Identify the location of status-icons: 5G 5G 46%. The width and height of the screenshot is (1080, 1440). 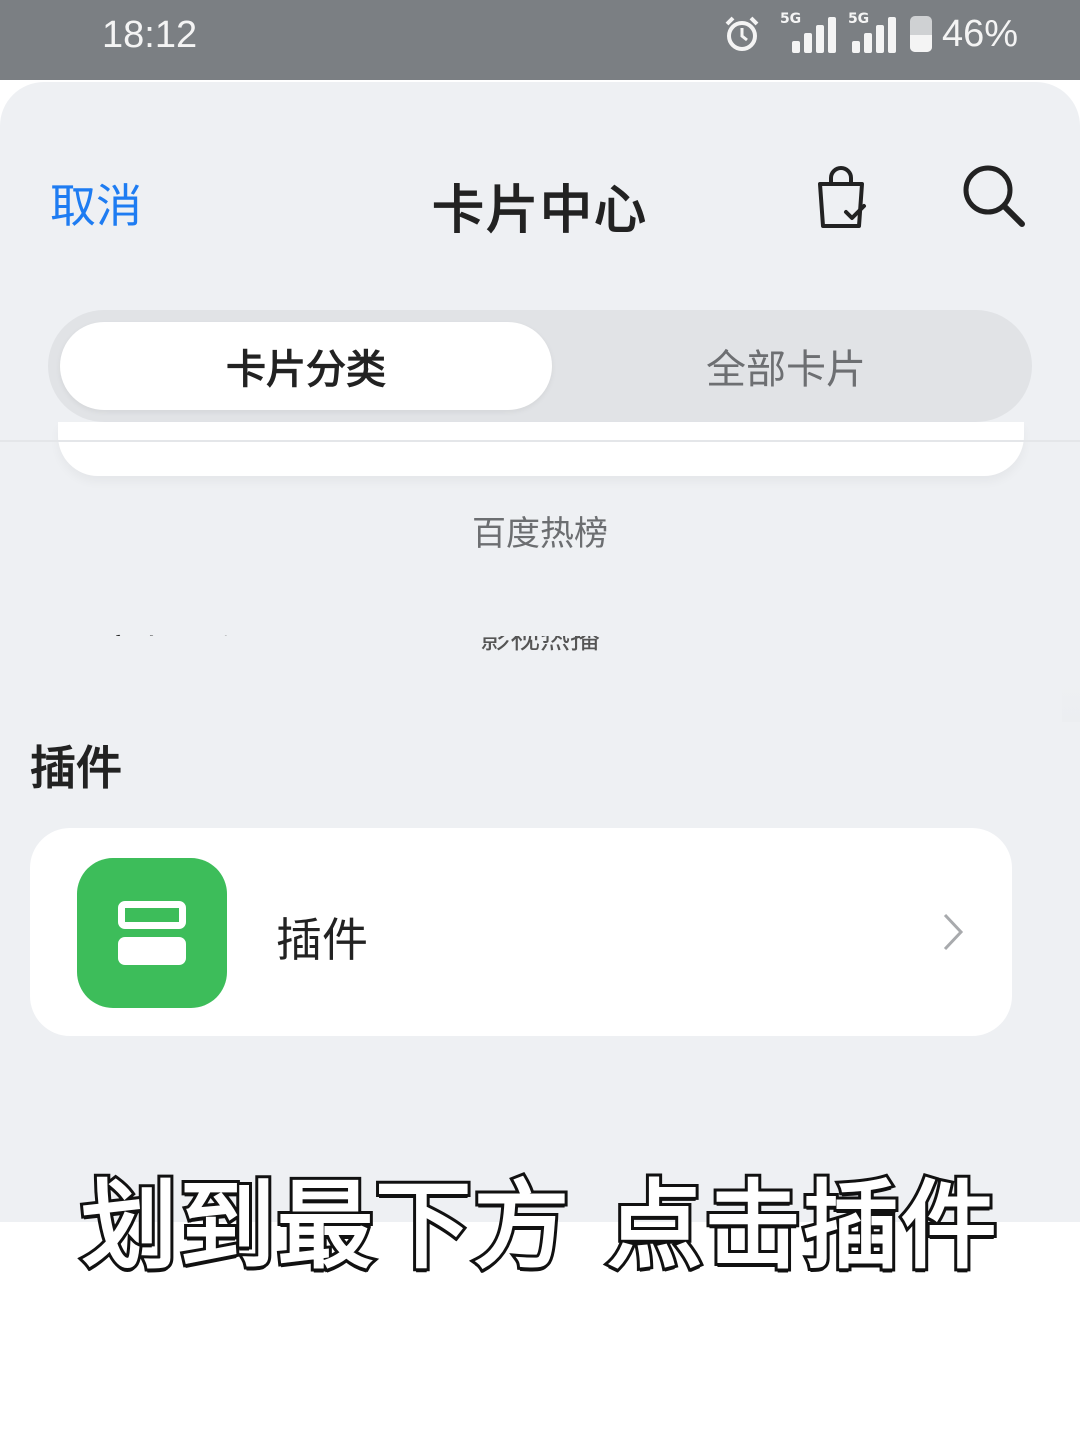
(870, 34).